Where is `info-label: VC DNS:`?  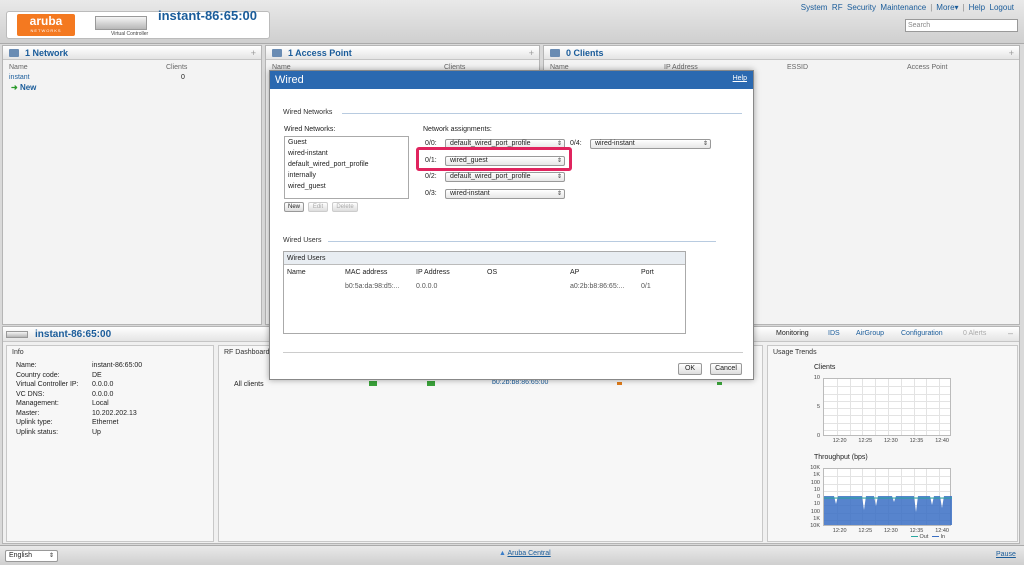 info-label: VC DNS: is located at coordinates (30, 394).